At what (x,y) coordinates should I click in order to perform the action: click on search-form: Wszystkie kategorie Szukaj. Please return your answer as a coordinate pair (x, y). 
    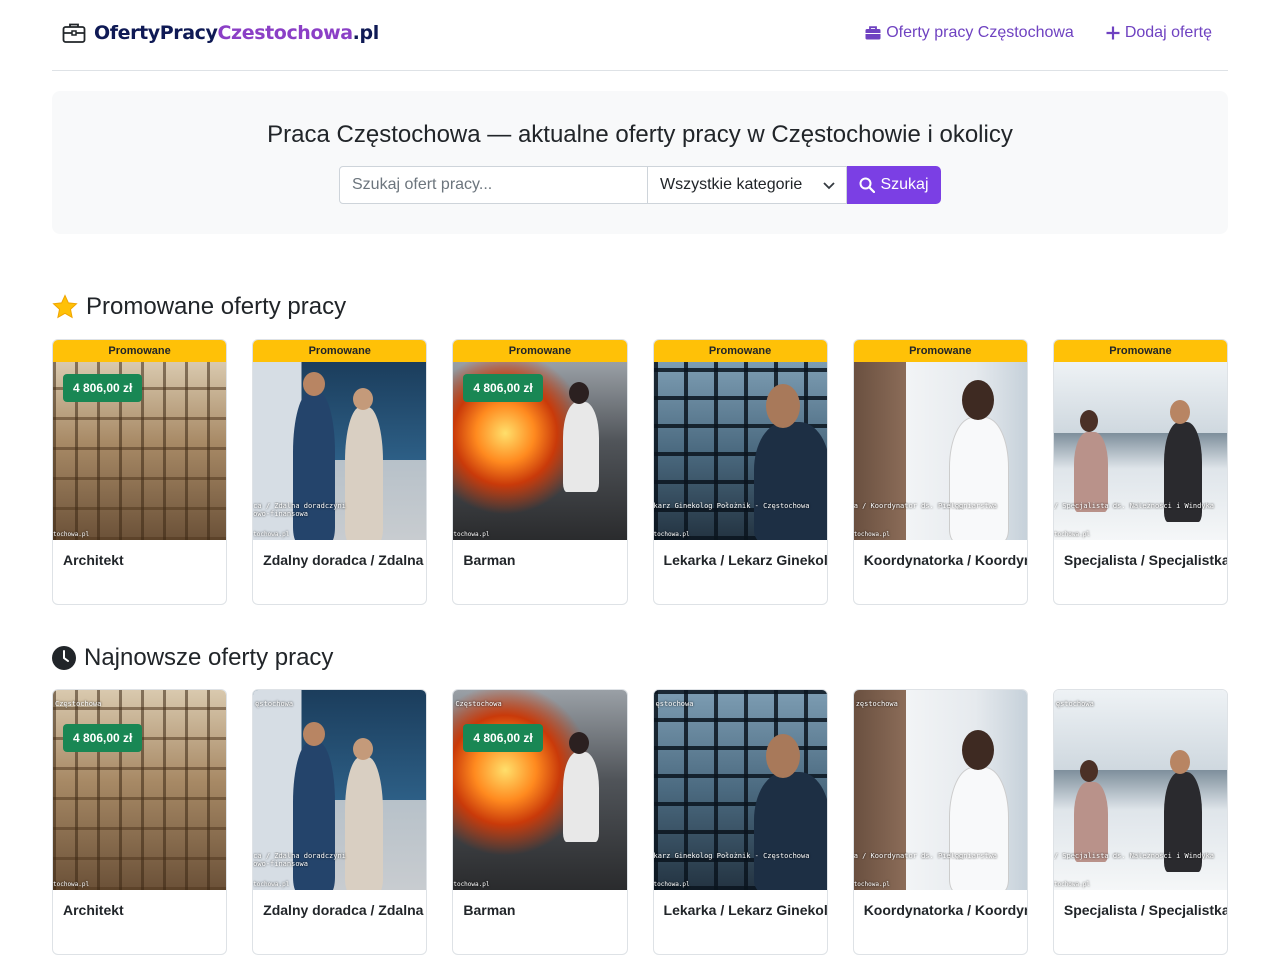
    Looking at the image, I should click on (640, 185).